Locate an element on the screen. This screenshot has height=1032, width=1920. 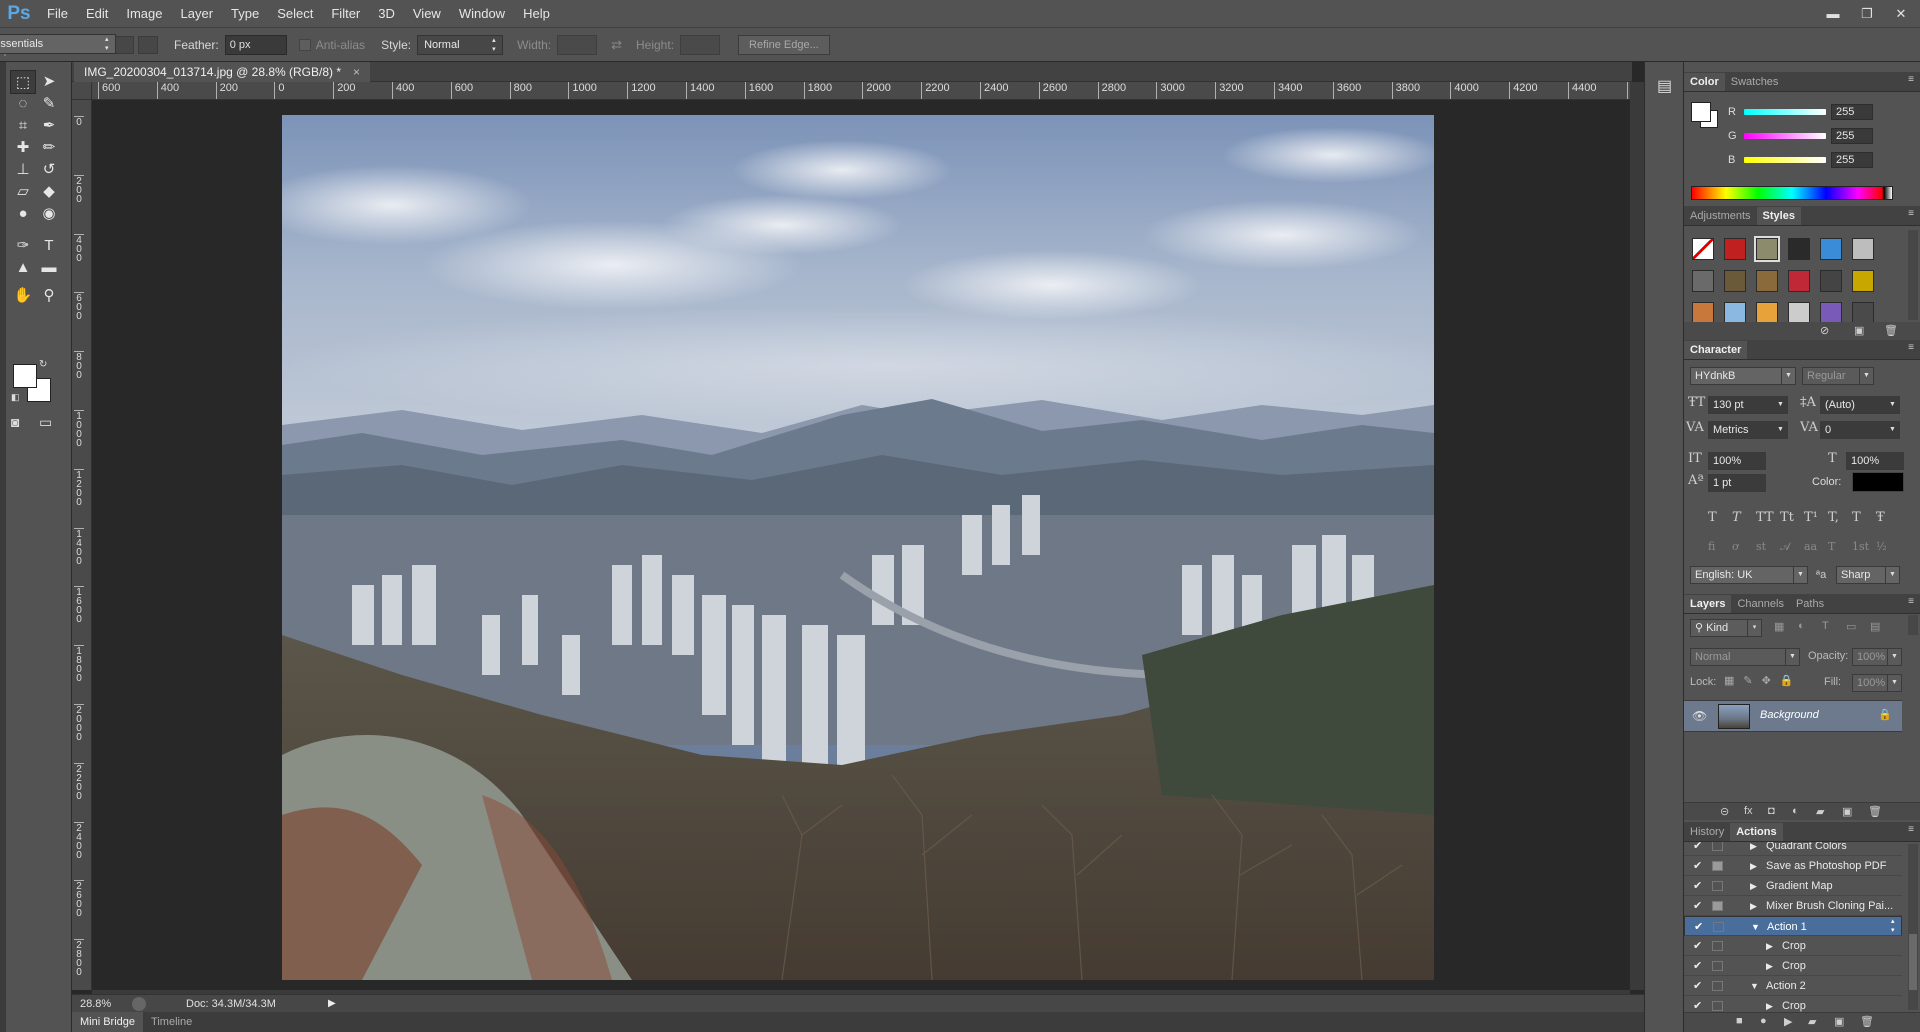
visibility-eye-icon: 👁 is located at coordinates (1699, 716).